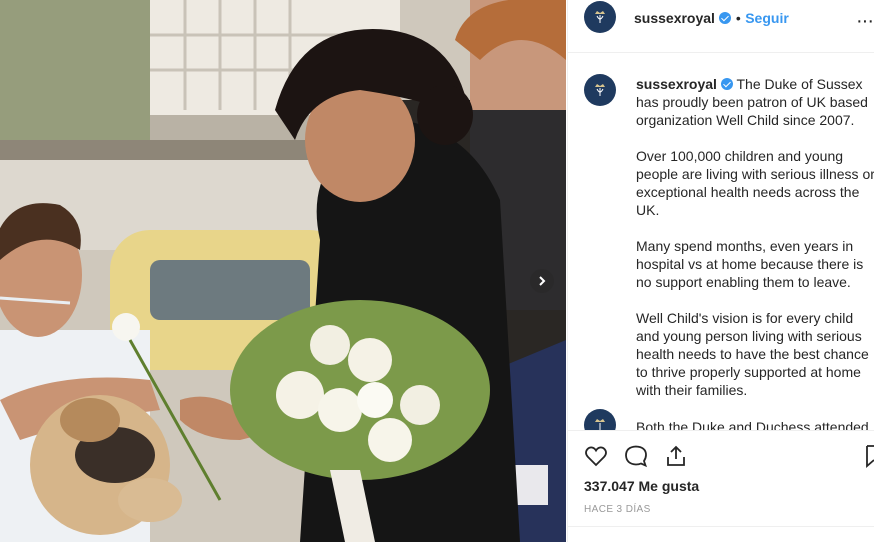 The height and width of the screenshot is (544, 874). What do you see at coordinates (721, 535) in the screenshot?
I see `add-comment-area` at bounding box center [721, 535].